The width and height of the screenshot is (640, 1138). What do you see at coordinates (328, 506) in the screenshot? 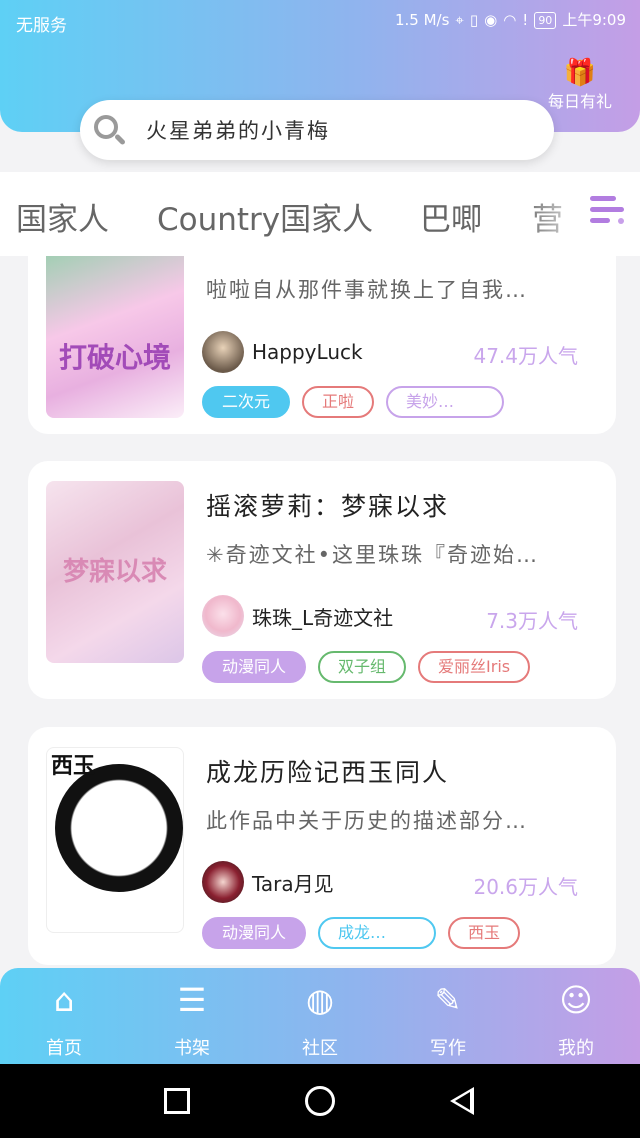
I see `book-title: 摇滚萝莉：梦寐以求` at bounding box center [328, 506].